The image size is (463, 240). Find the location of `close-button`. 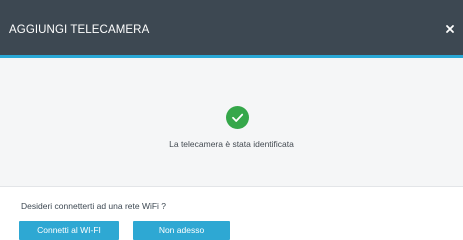

close-button is located at coordinates (450, 29).